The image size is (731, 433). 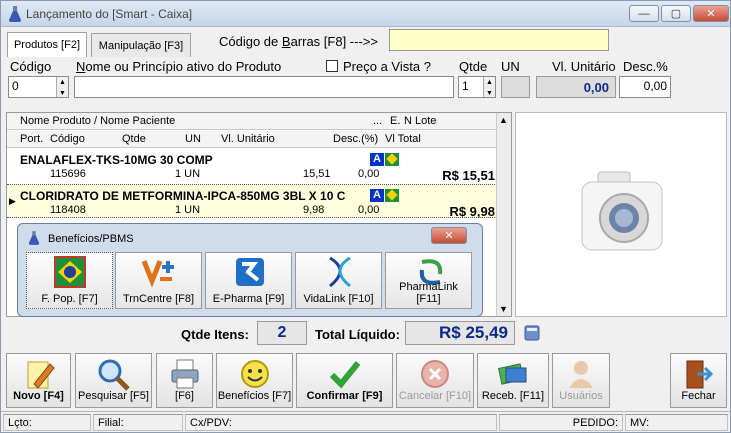 What do you see at coordinates (47, 422) in the screenshot?
I see `status-lcto: Lçto:` at bounding box center [47, 422].